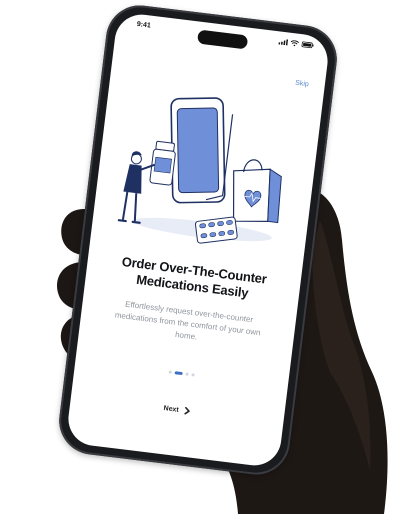 Image resolution: width=415 pixels, height=514 pixels. I want to click on next-button: Next, so click(177, 409).